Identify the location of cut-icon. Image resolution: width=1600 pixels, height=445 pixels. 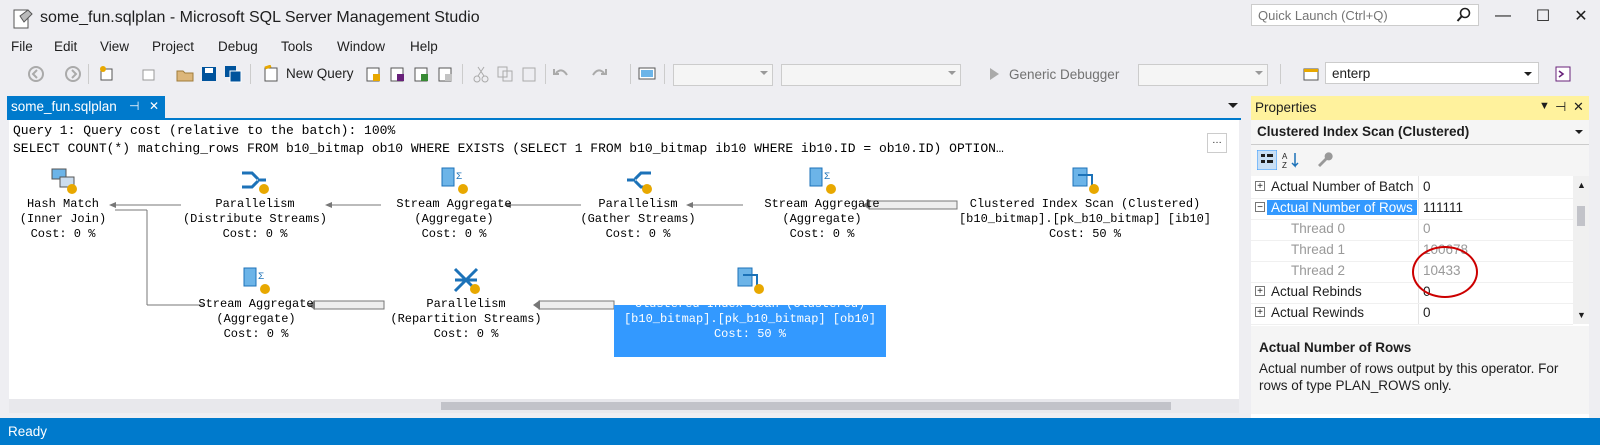
(481, 74).